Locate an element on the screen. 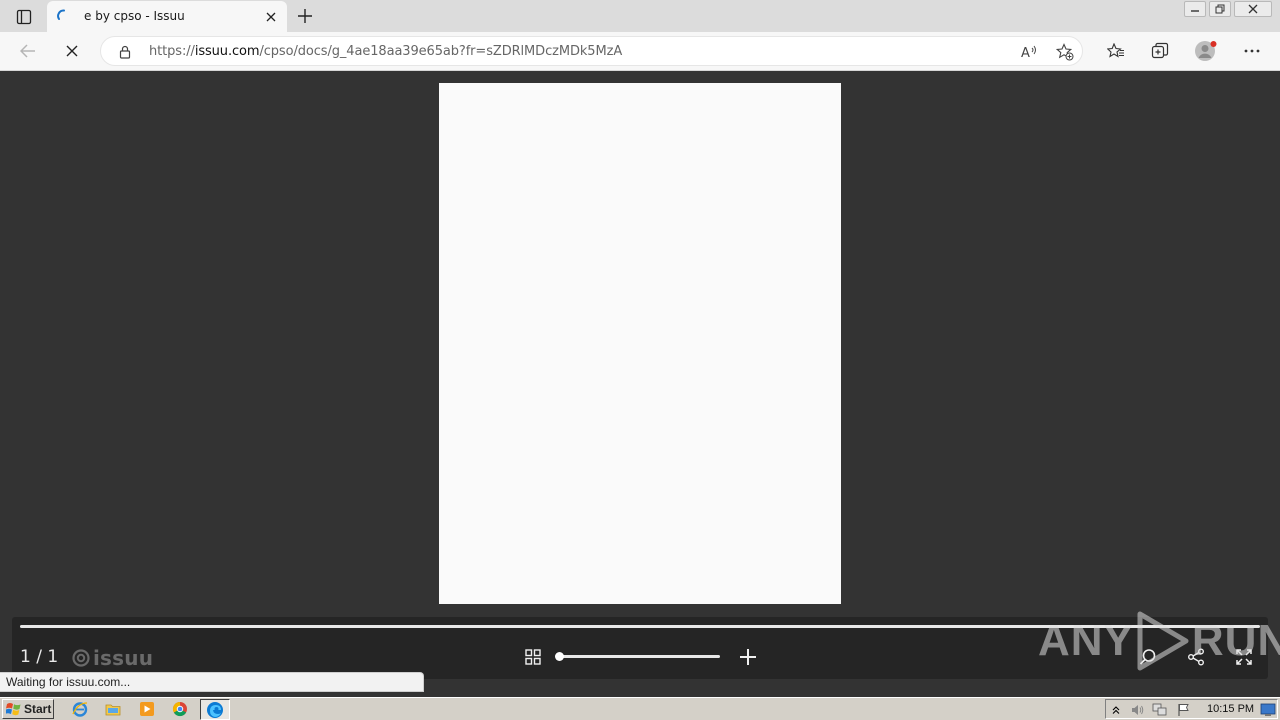  window-close-button is located at coordinates (1253, 9).